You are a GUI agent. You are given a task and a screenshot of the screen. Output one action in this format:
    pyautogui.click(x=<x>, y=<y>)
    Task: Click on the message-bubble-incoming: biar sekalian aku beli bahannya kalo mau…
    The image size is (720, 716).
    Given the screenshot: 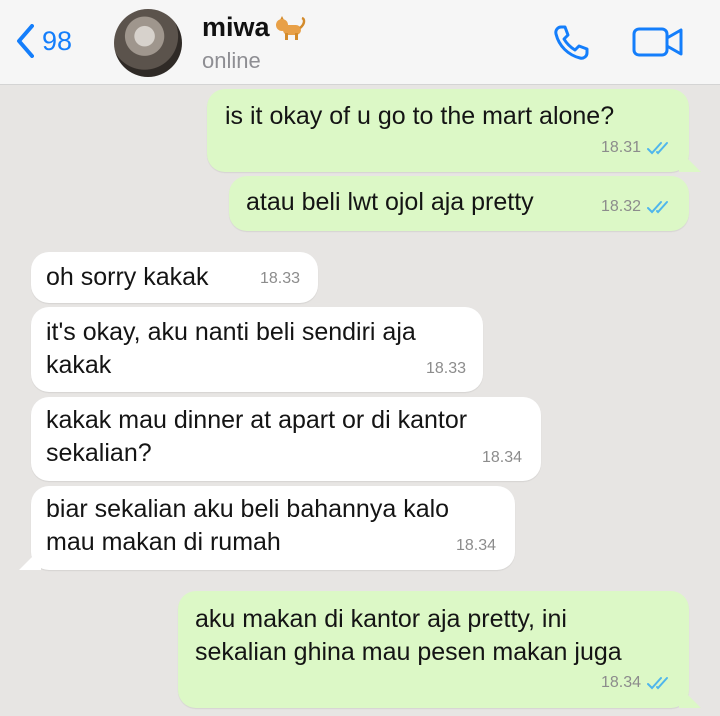 What is the action you would take?
    pyautogui.click(x=273, y=528)
    